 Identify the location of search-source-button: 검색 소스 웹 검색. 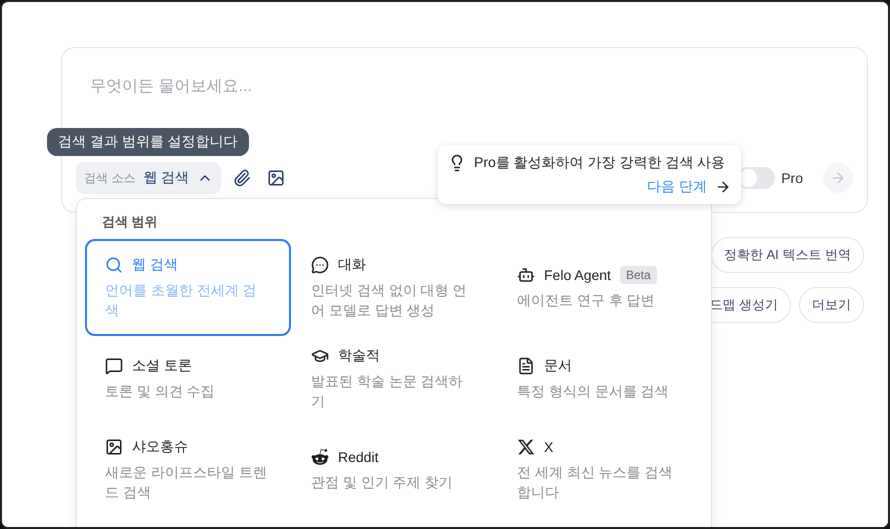
(149, 178).